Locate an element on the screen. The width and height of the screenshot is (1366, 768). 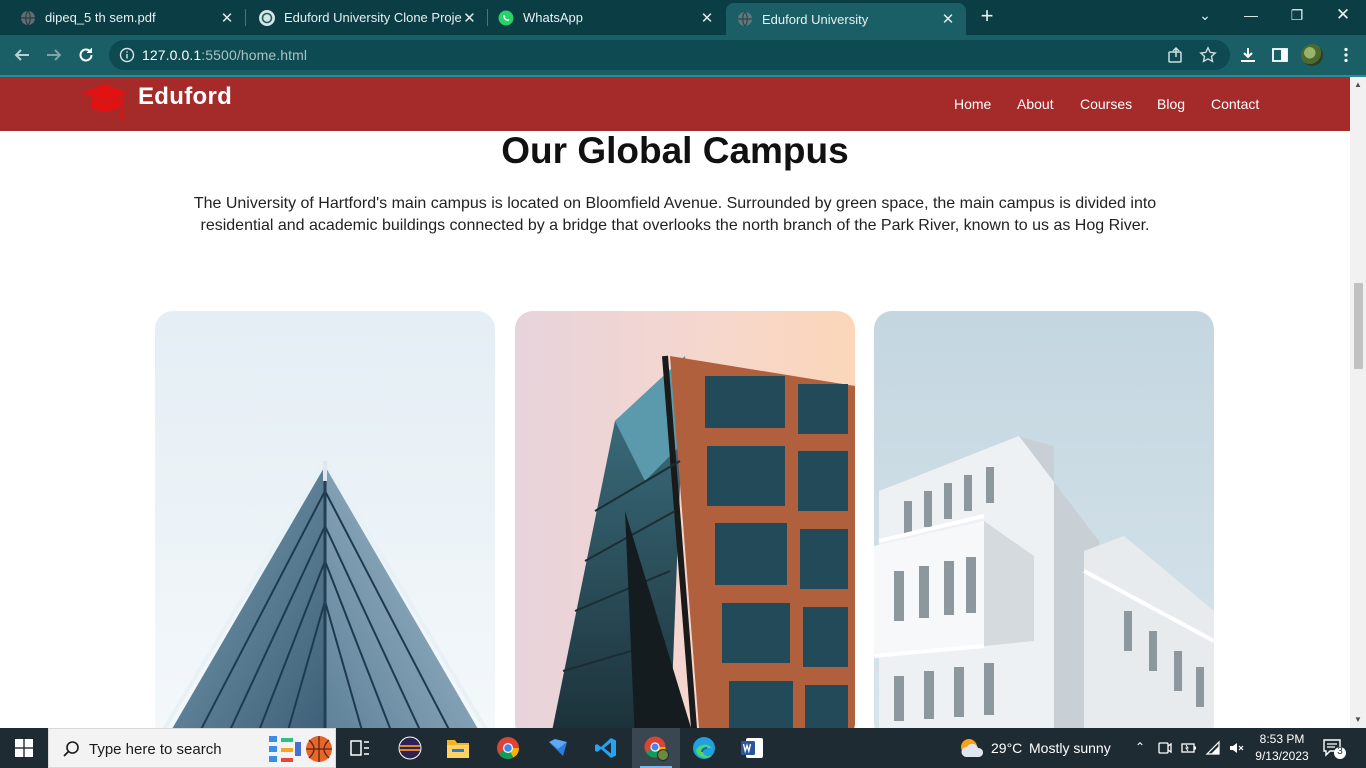
taskbar-search-box: Type here to search is located at coordinates (192, 748).